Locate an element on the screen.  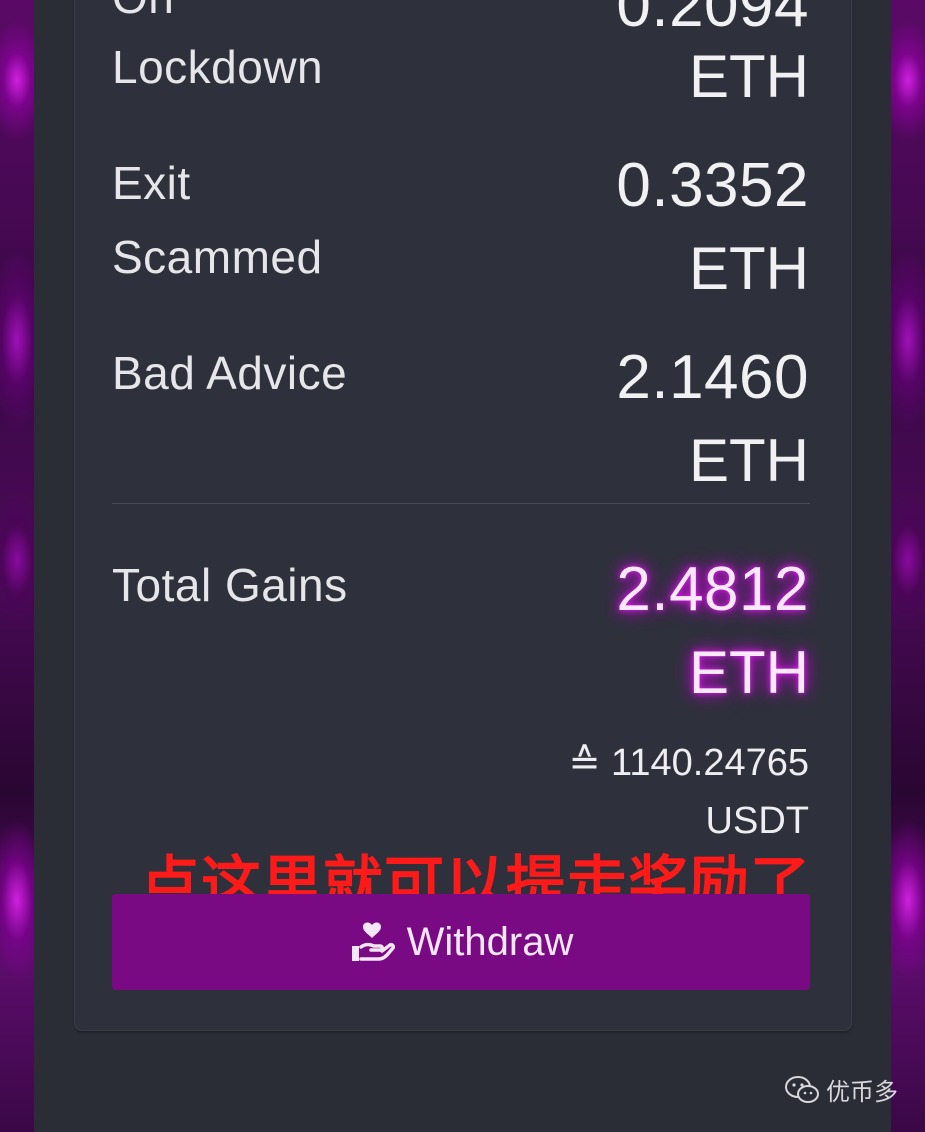
total-gains-unit: ETH is located at coordinates (749, 672).